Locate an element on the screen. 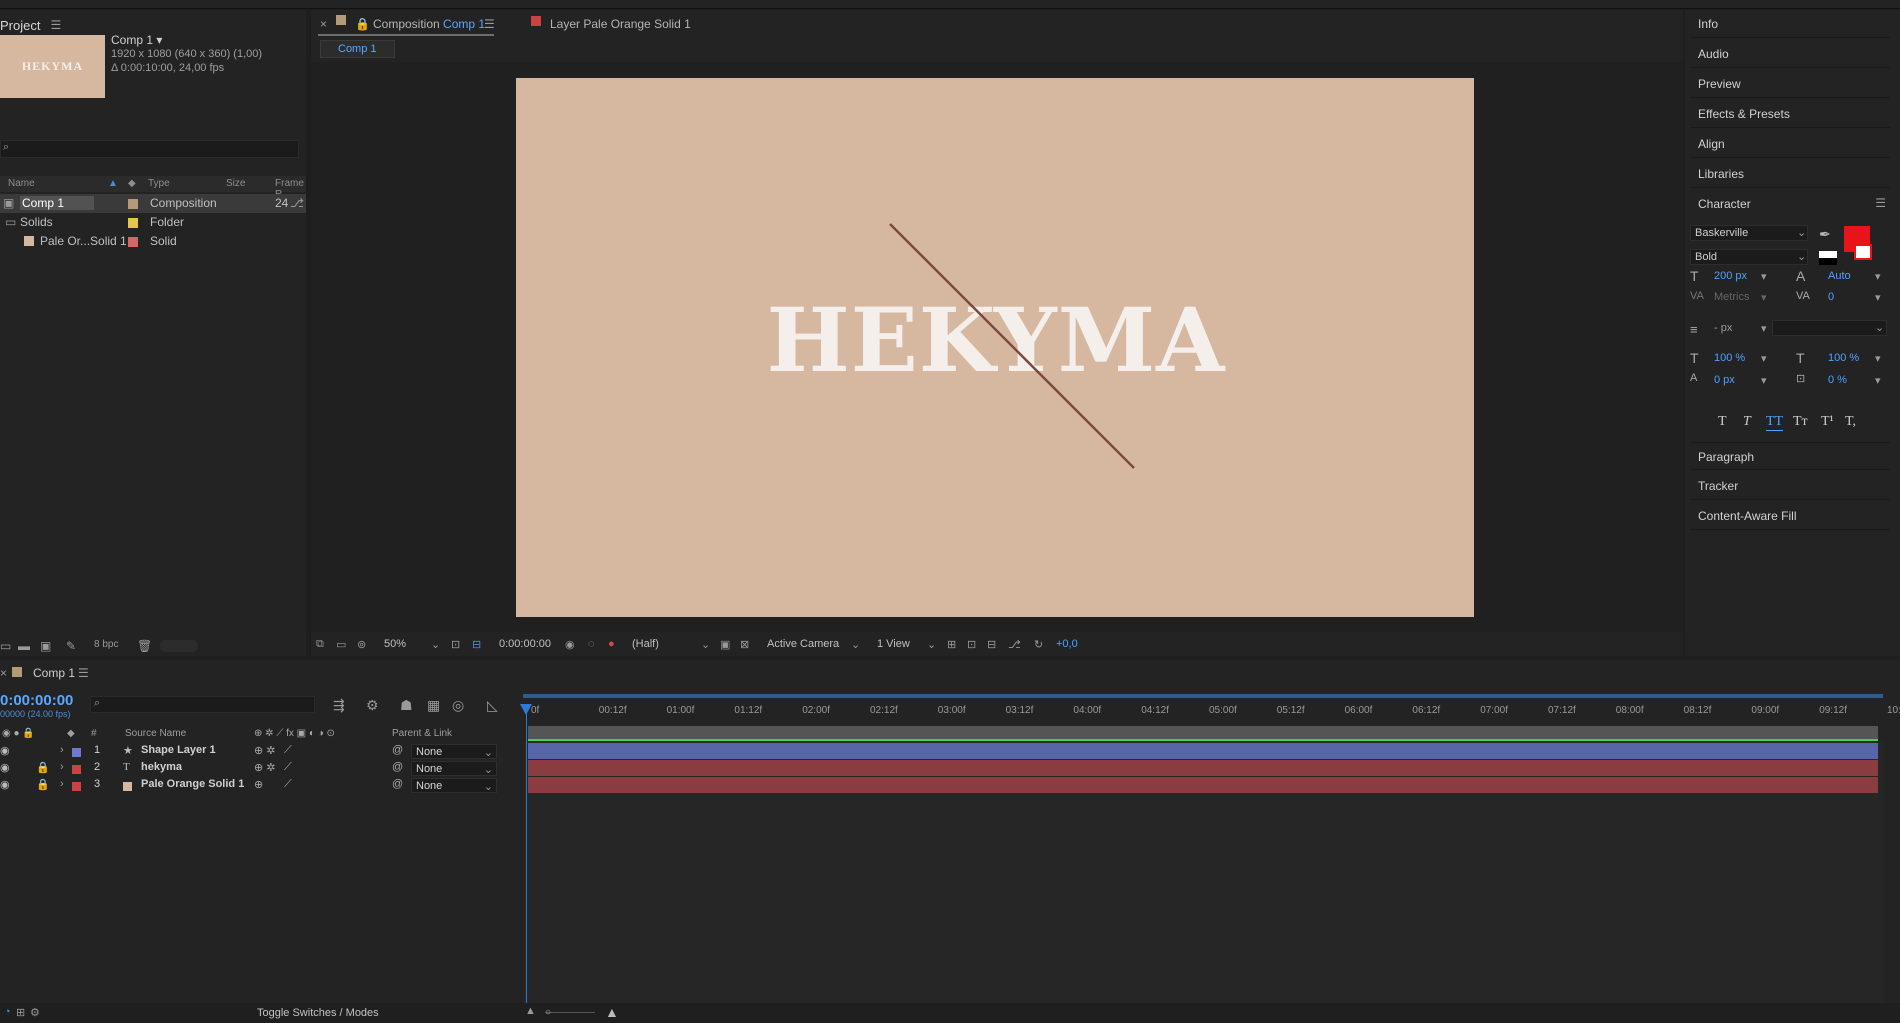  baseline-shift-value: 0 px is located at coordinates (1724, 380).